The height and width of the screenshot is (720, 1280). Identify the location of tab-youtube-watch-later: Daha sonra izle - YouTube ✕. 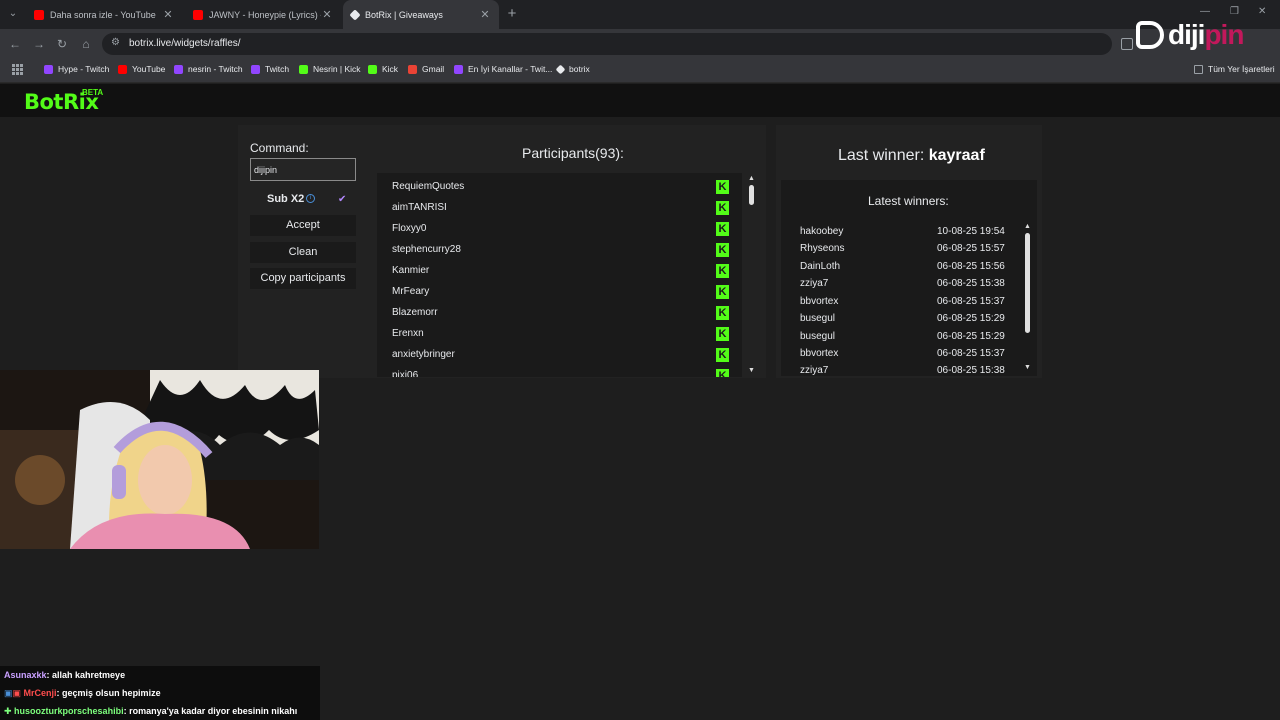
(104, 14).